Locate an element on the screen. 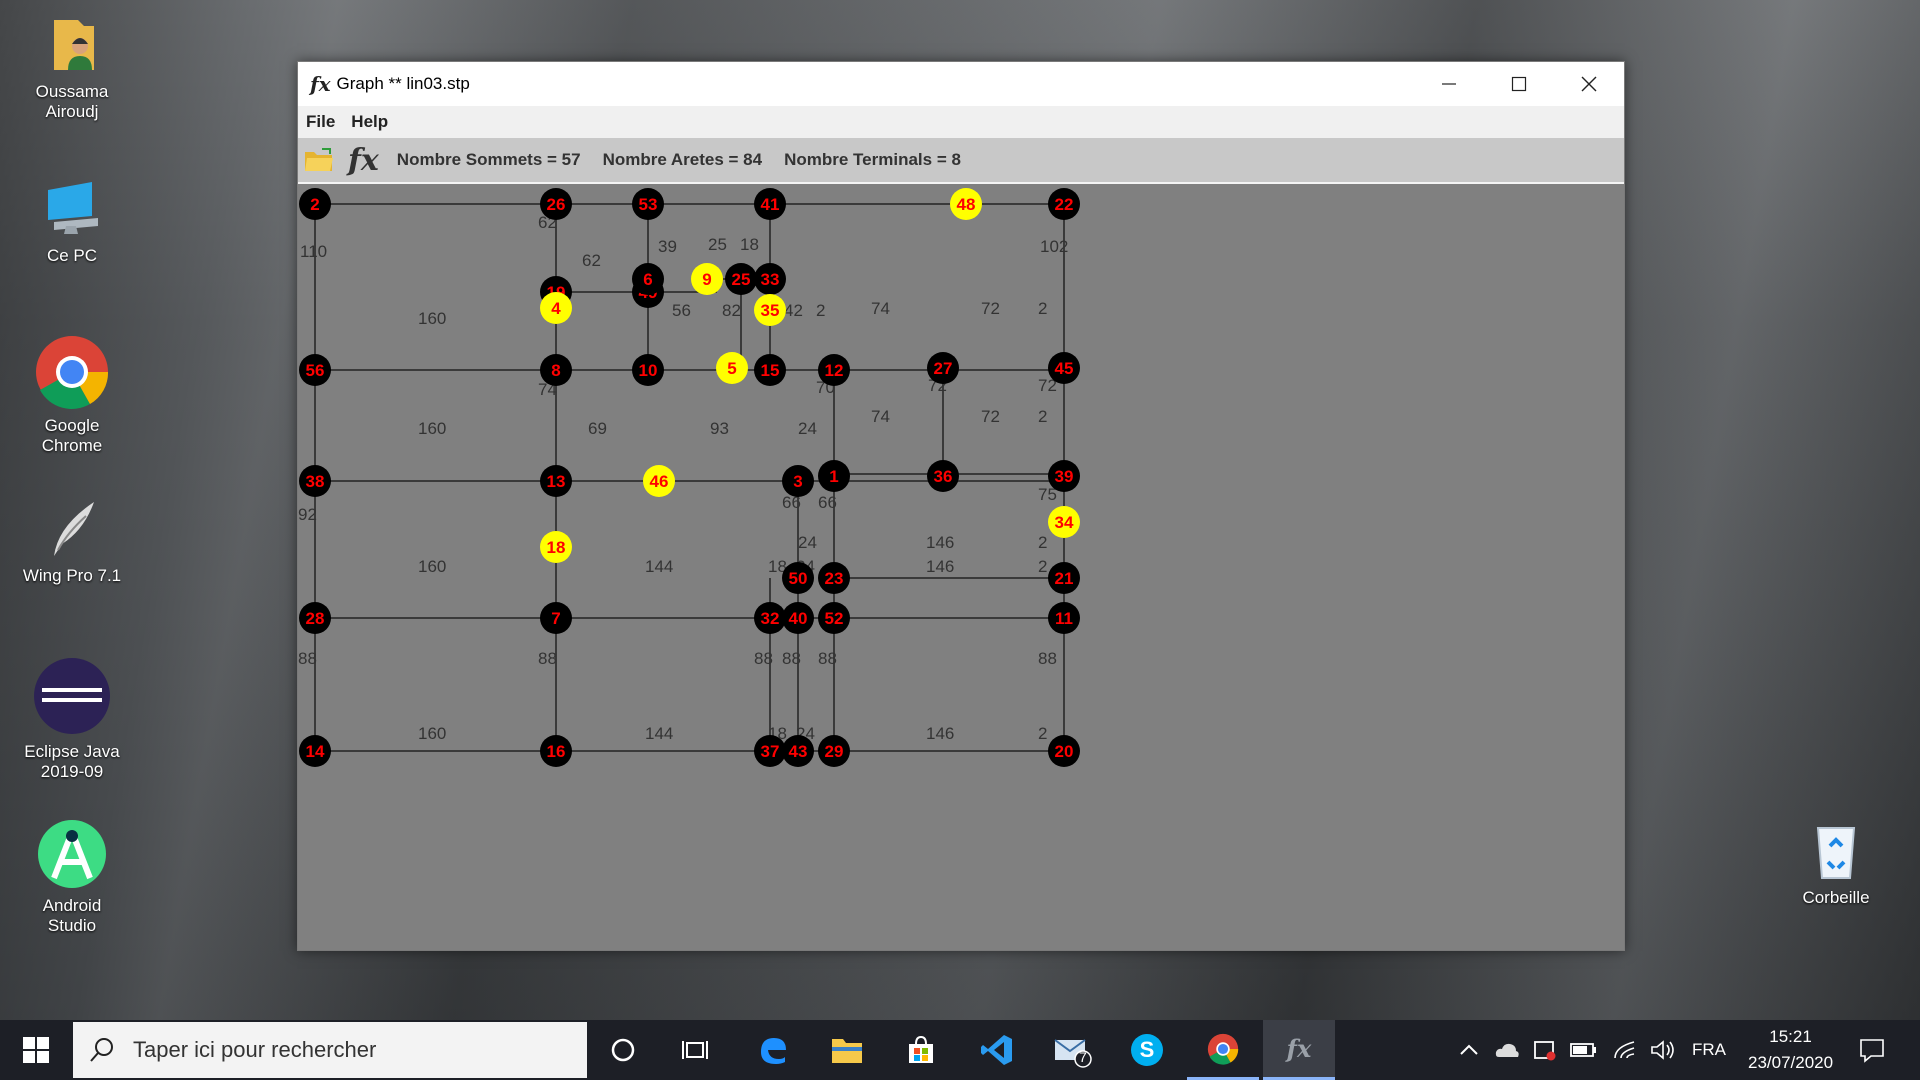  close-button is located at coordinates (1589, 84).